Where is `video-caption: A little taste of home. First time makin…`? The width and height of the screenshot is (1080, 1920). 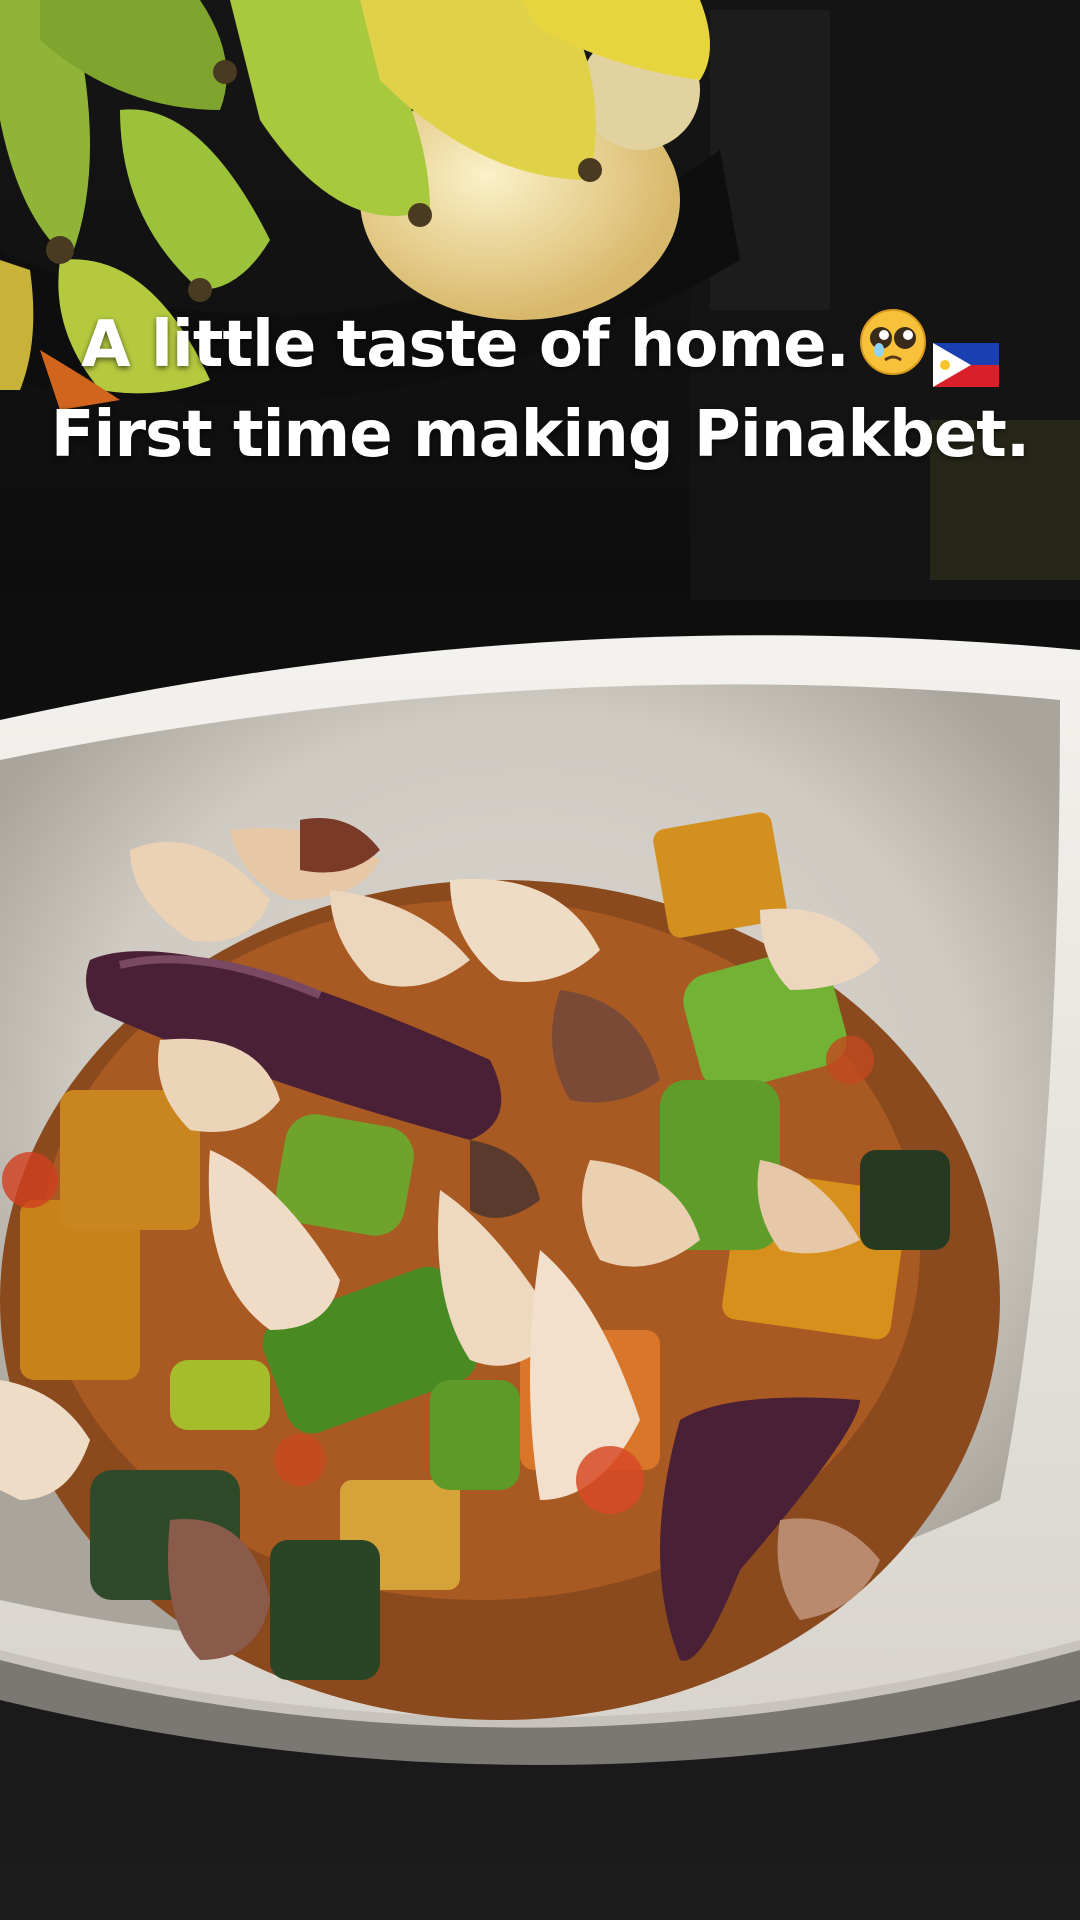 video-caption: A little taste of home. First time makin… is located at coordinates (540, 390).